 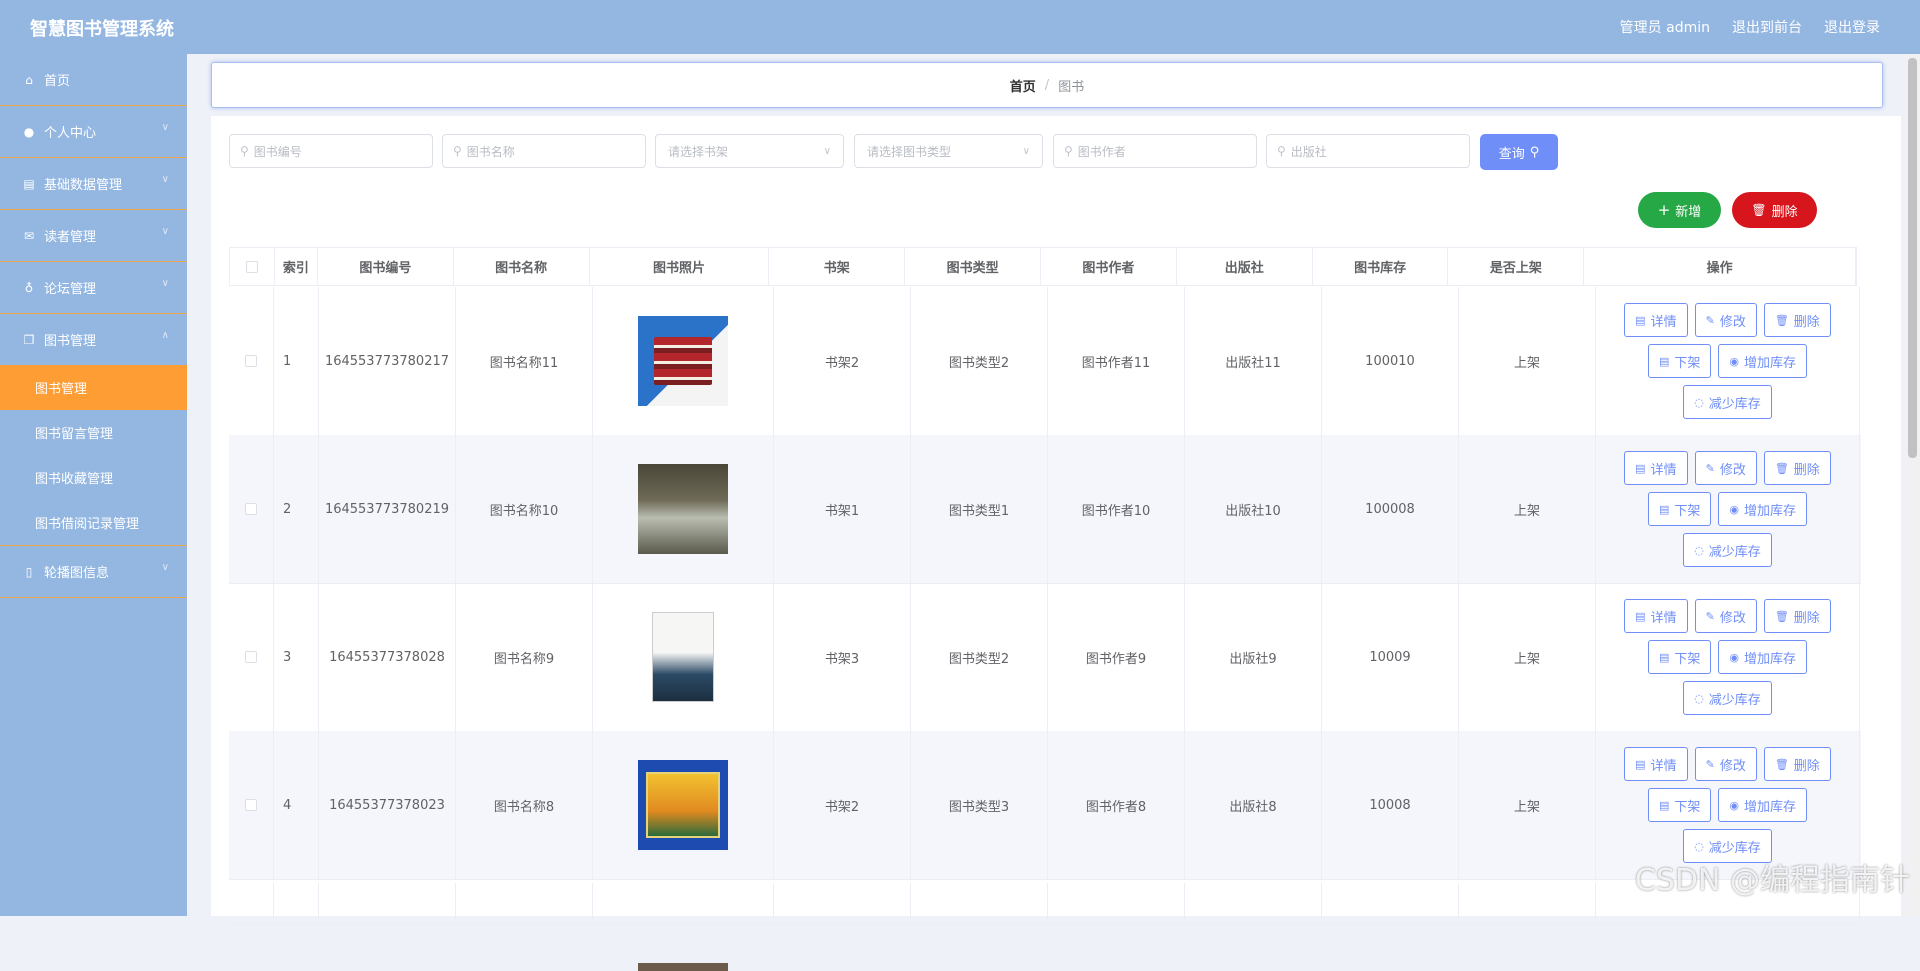 I want to click on book-type-select: 请选择图书类型 ∨, so click(x=948, y=151).